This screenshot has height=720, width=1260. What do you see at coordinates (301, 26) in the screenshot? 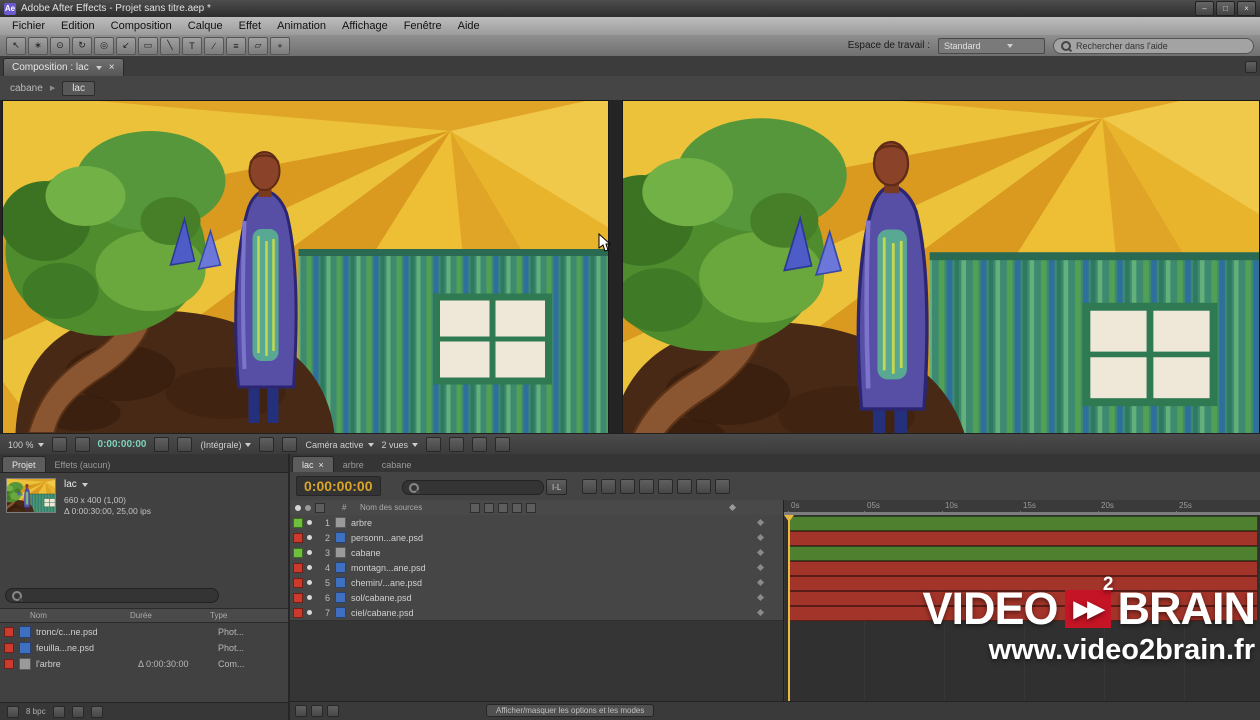
I see `menu-animation: Animation` at bounding box center [301, 26].